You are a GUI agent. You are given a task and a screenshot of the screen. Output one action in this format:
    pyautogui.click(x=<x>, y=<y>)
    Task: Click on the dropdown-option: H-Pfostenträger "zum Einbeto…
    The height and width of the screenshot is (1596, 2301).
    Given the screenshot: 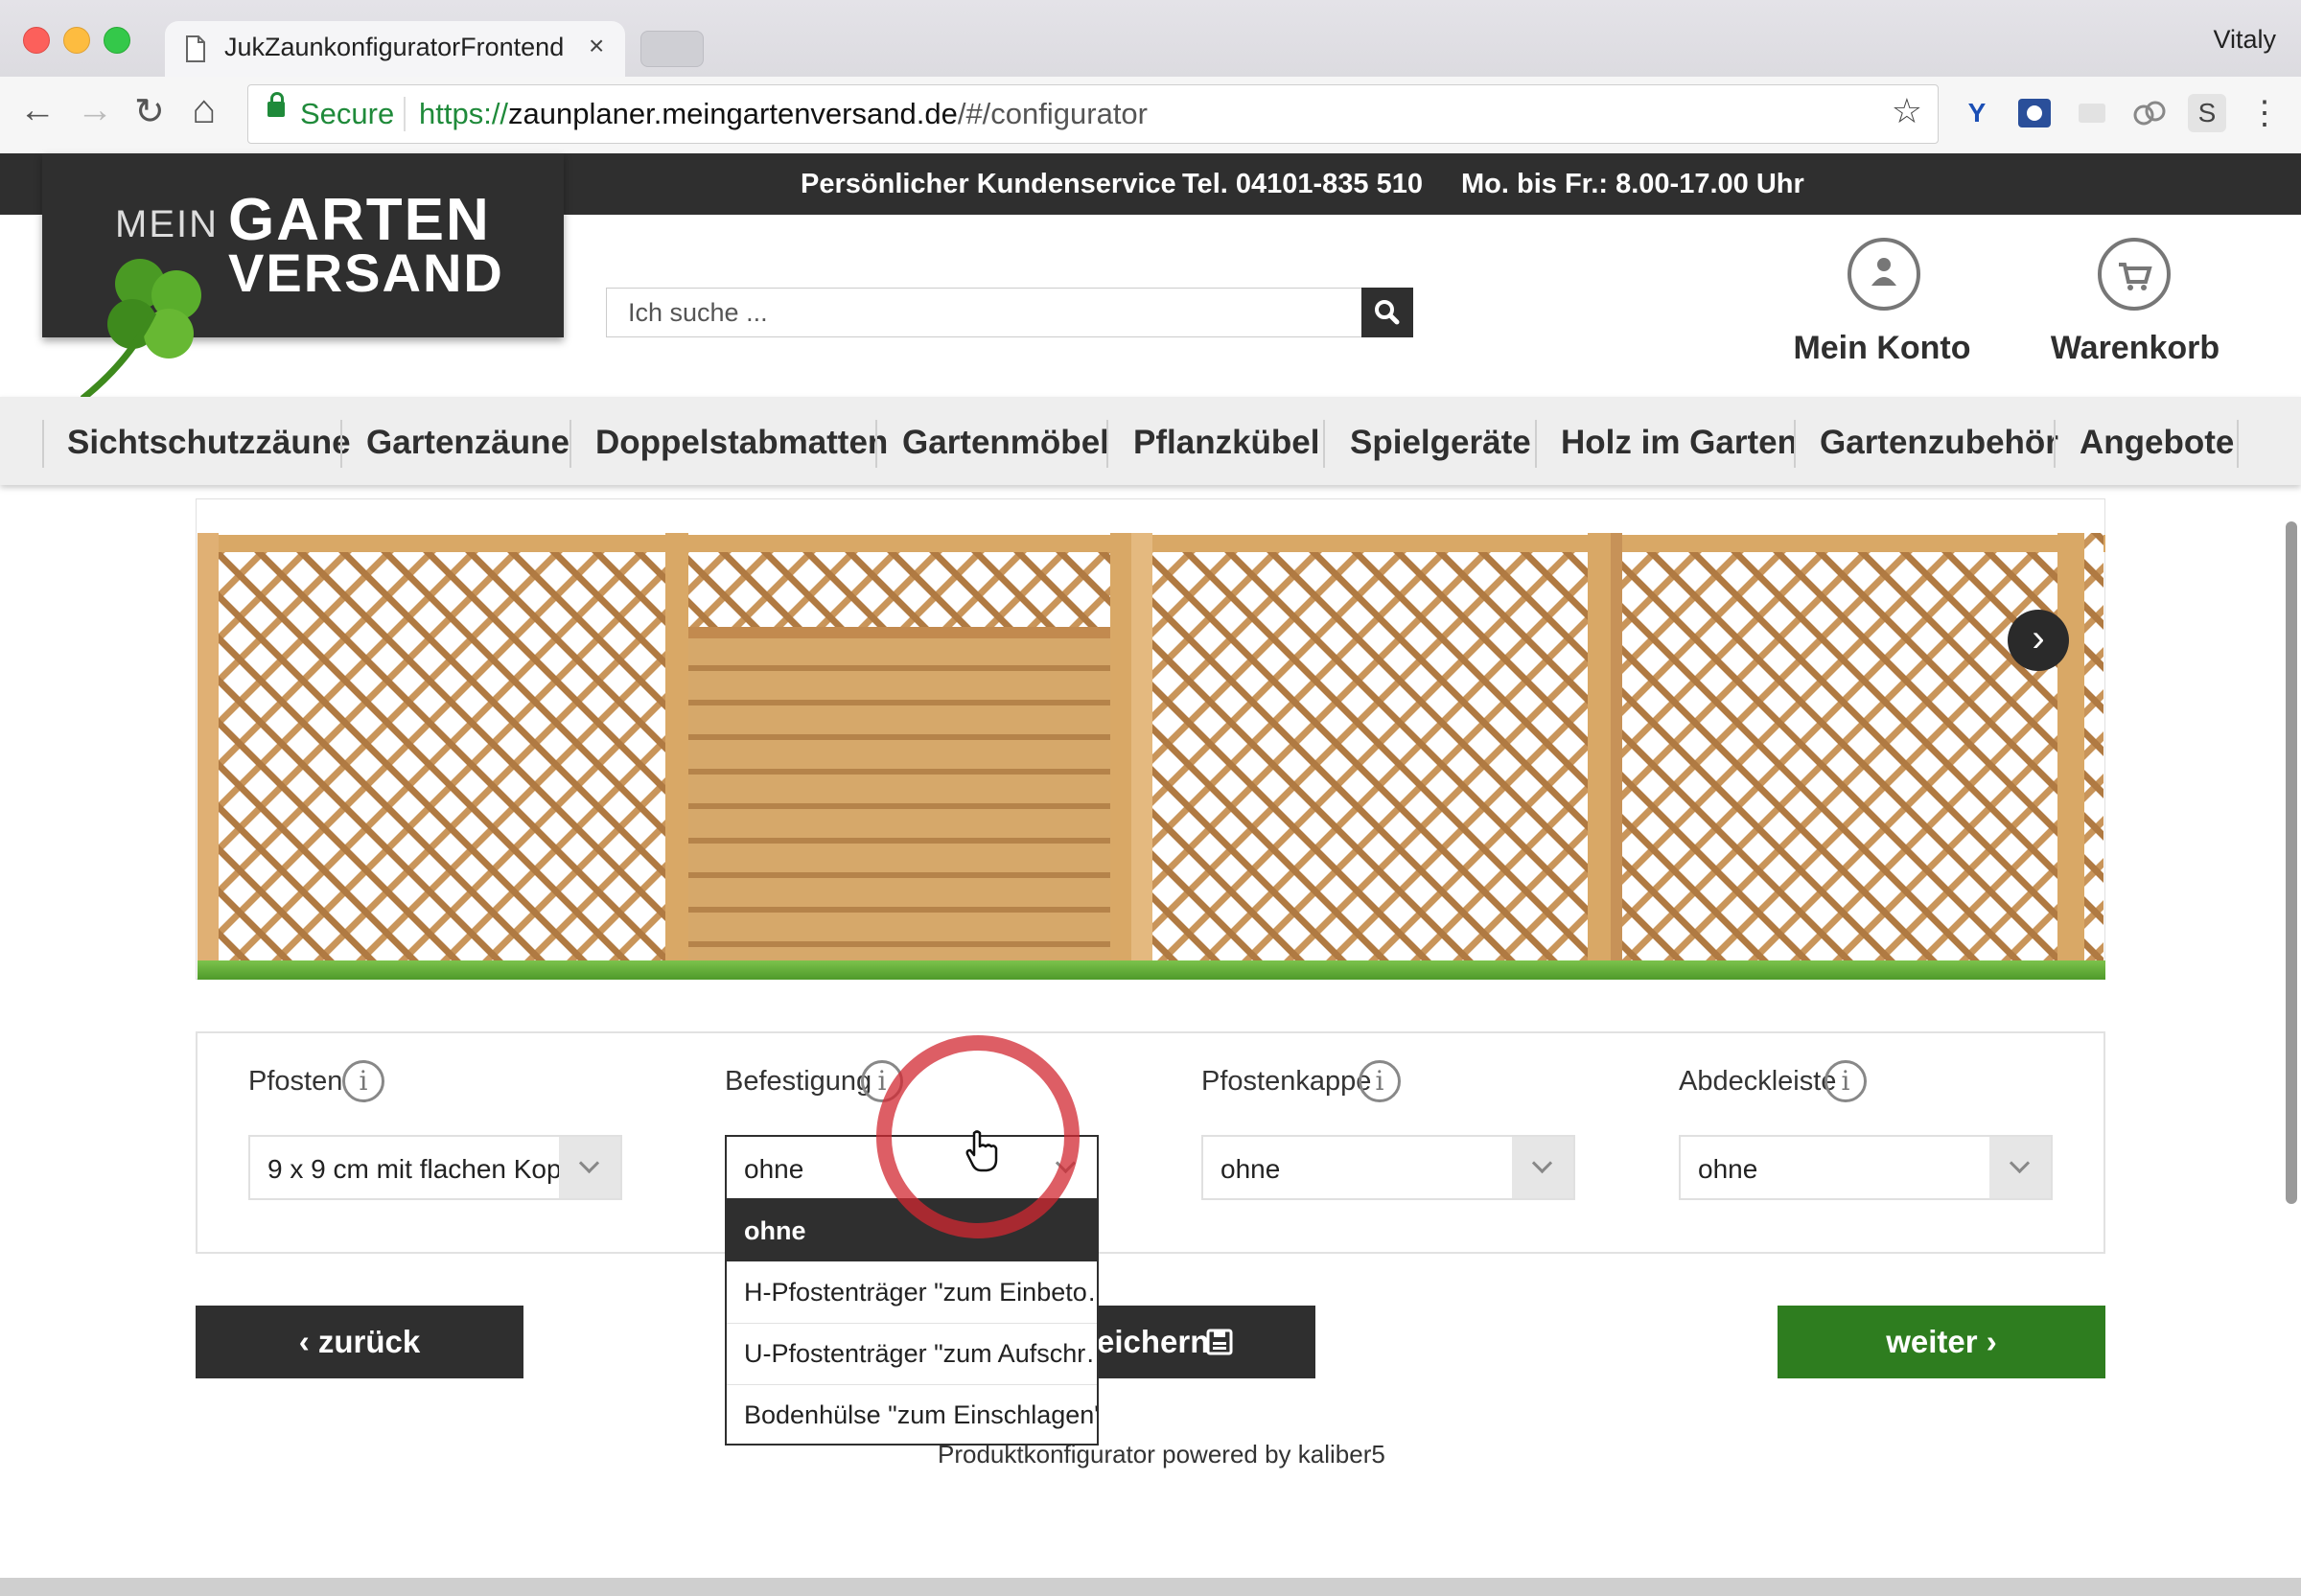 What is the action you would take?
    pyautogui.click(x=912, y=1292)
    